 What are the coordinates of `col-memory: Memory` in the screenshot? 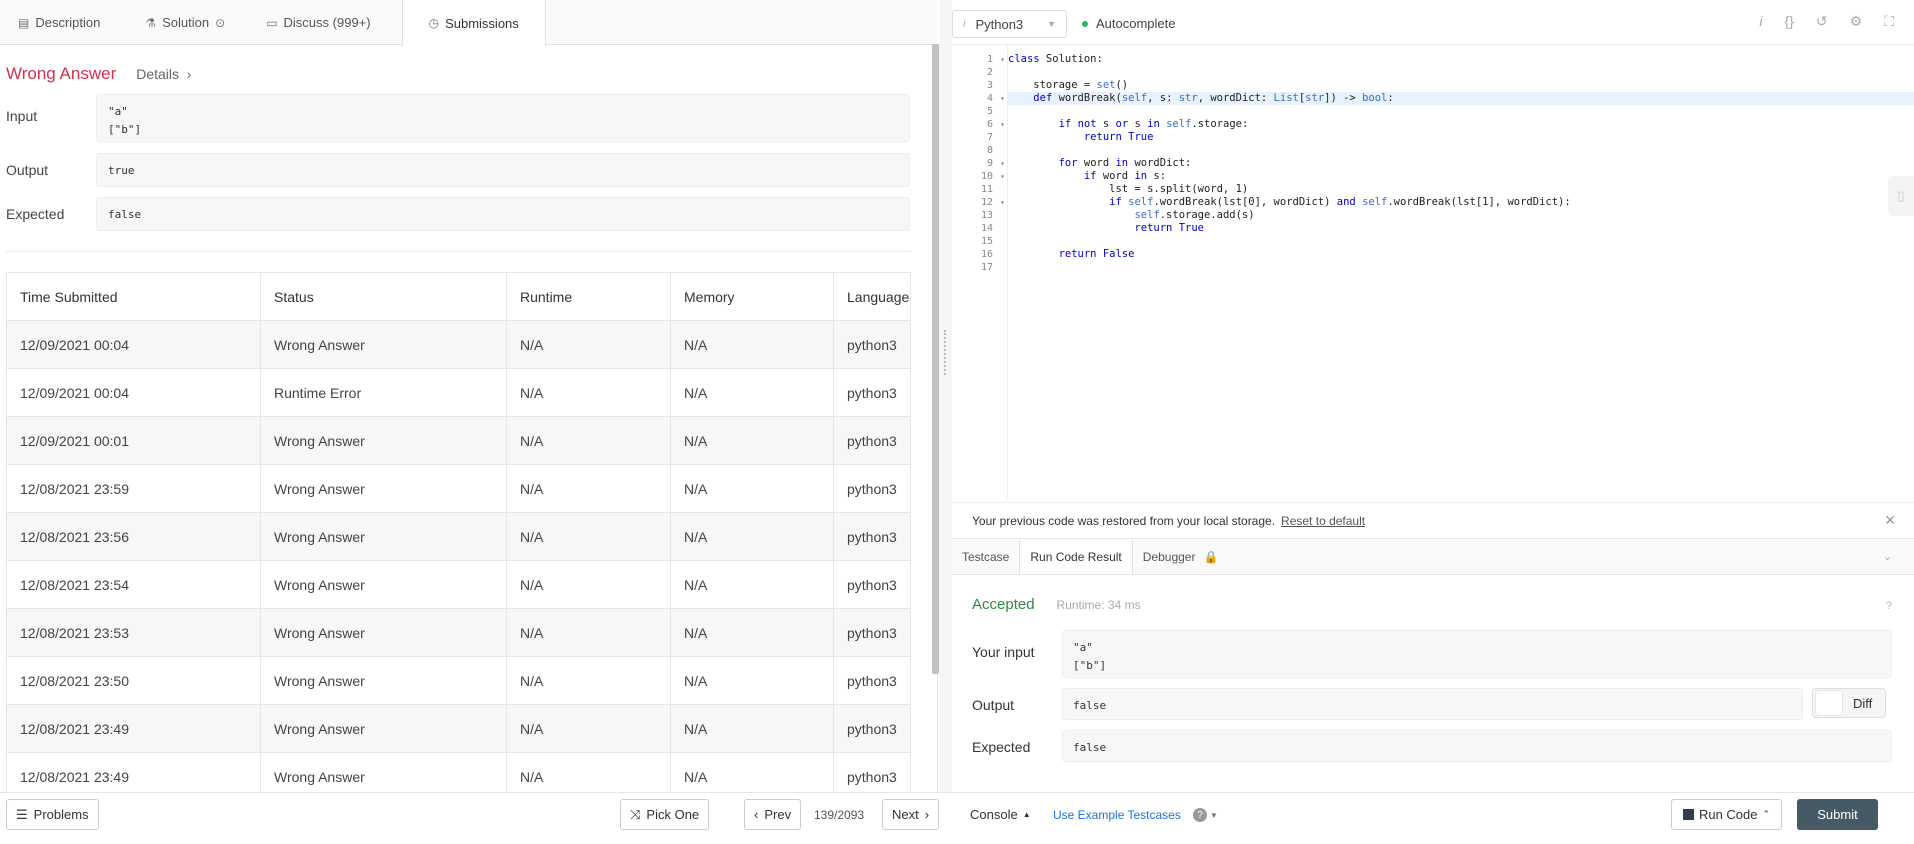 It's located at (752, 296).